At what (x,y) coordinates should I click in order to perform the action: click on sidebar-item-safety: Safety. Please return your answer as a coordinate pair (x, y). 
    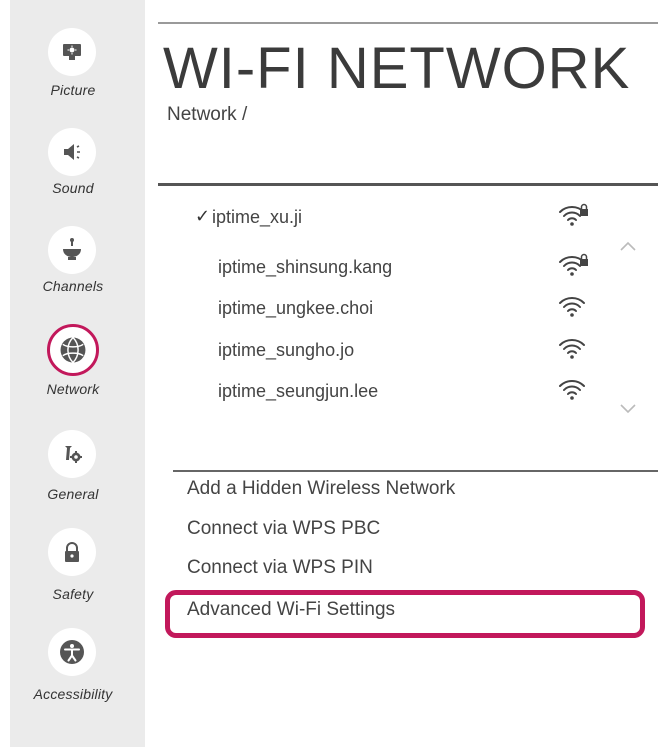
    Looking at the image, I should click on (77, 578).